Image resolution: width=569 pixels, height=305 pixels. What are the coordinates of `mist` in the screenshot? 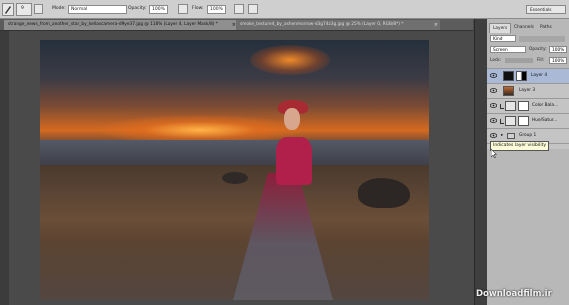 It's located at (234, 270).